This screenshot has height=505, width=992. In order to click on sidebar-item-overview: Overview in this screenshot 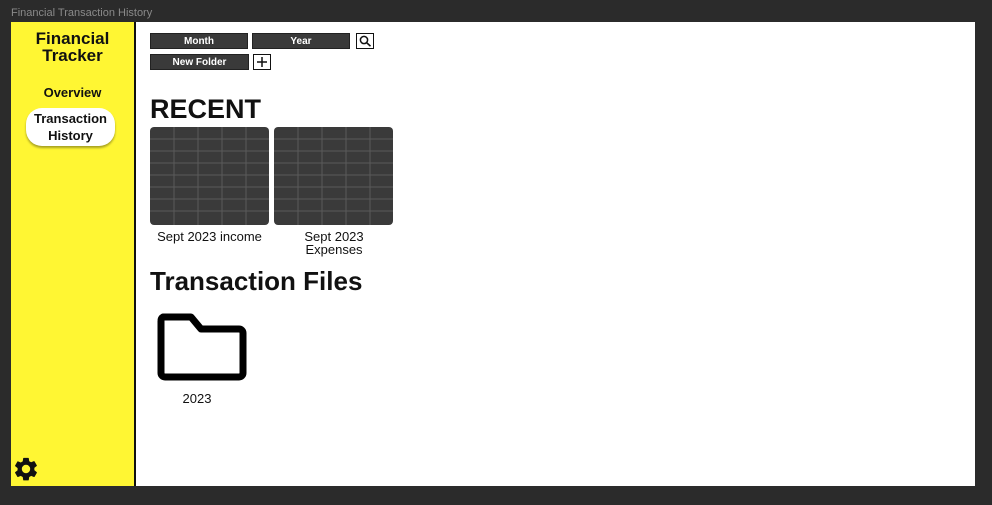, I will do `click(72, 92)`.